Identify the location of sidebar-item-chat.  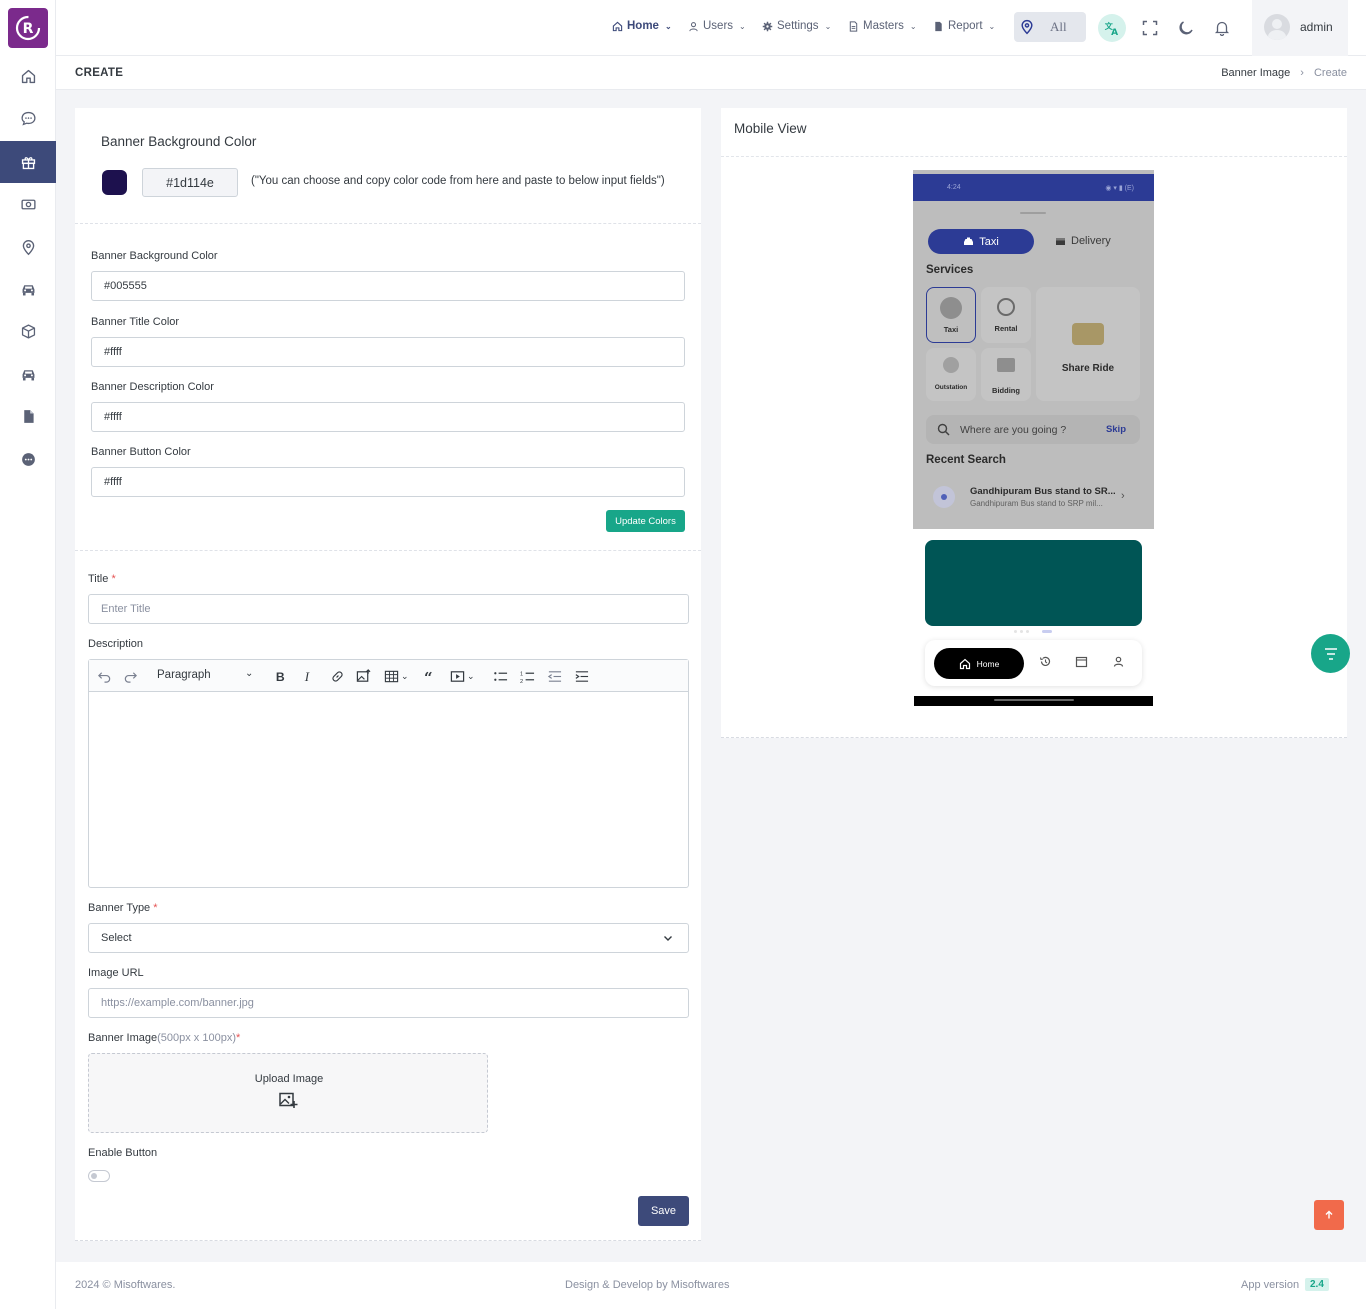
(28, 118).